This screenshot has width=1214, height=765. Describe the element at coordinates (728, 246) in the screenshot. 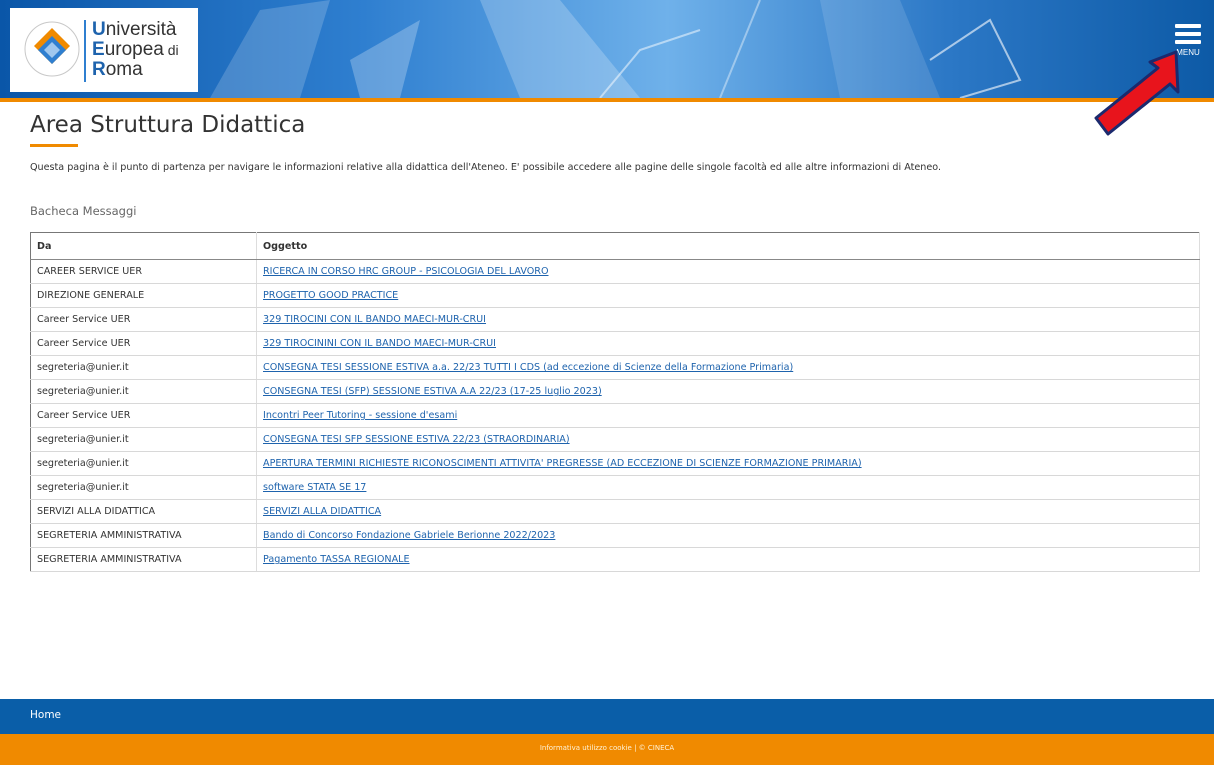

I see `column-header-oggetto: Oggetto` at that location.